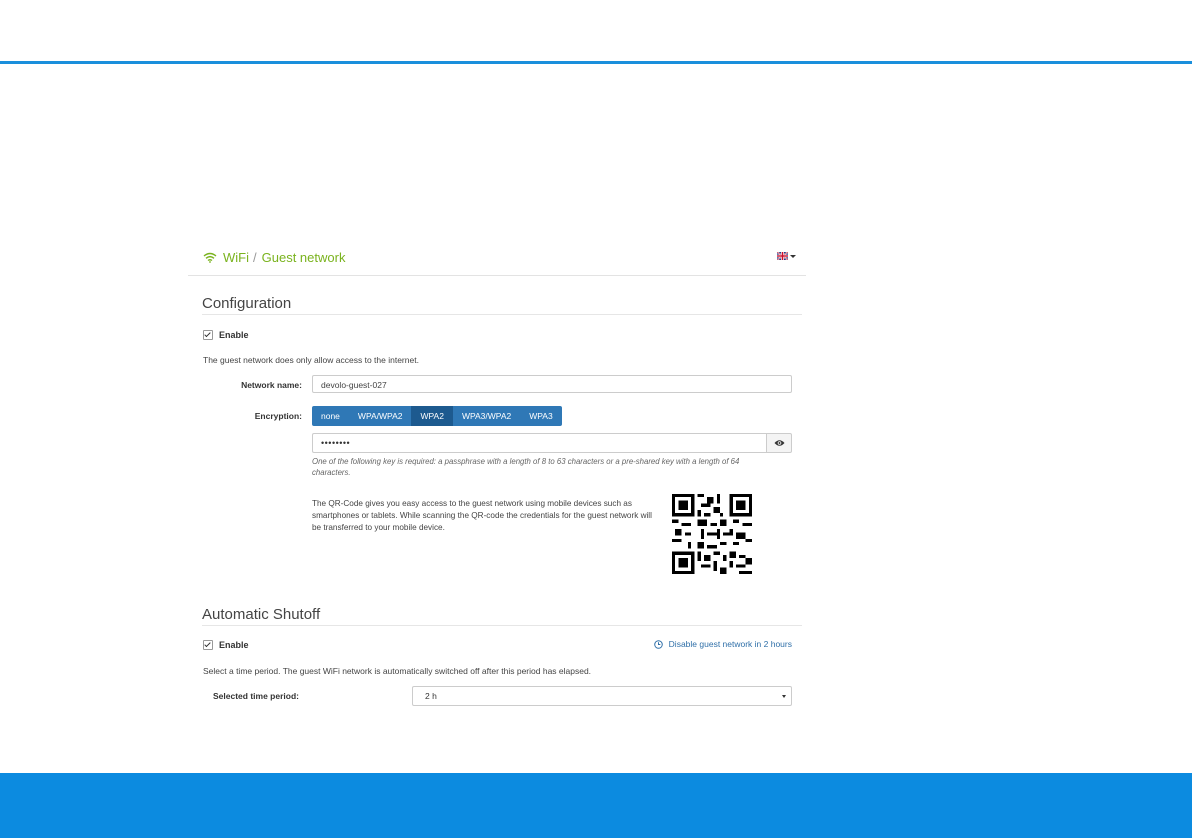 This screenshot has width=1192, height=838. I want to click on password-group: ••••••••, so click(552, 443).